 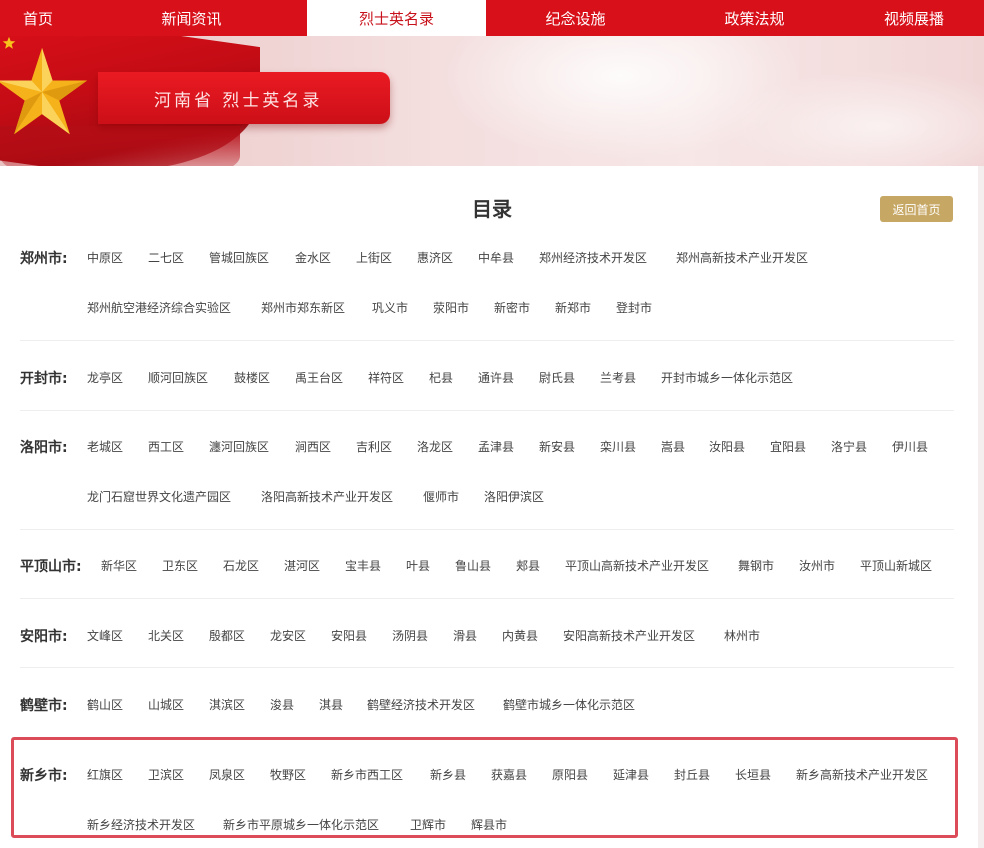 What do you see at coordinates (557, 446) in the screenshot?
I see `district-link: 新安县` at bounding box center [557, 446].